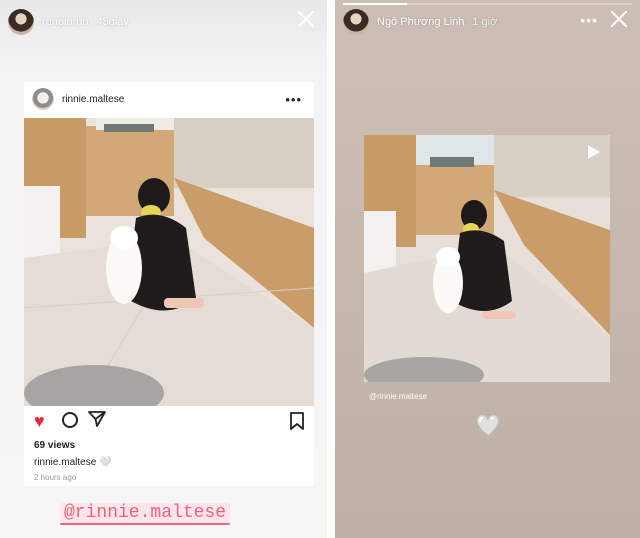 The image size is (640, 538). Describe the element at coordinates (163, 22) in the screenshot. I see `story-header: runpiprun 45giây` at that location.